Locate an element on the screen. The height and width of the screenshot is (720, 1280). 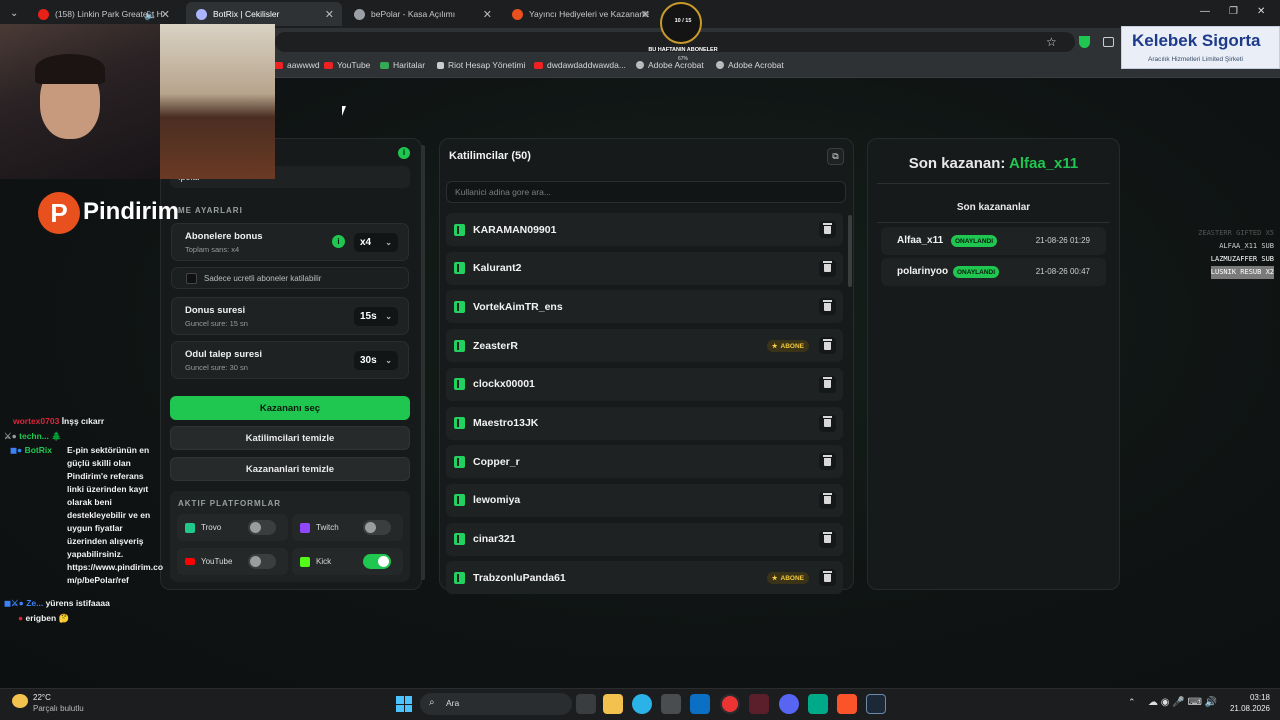
task-view-icon is located at coordinates (586, 704).